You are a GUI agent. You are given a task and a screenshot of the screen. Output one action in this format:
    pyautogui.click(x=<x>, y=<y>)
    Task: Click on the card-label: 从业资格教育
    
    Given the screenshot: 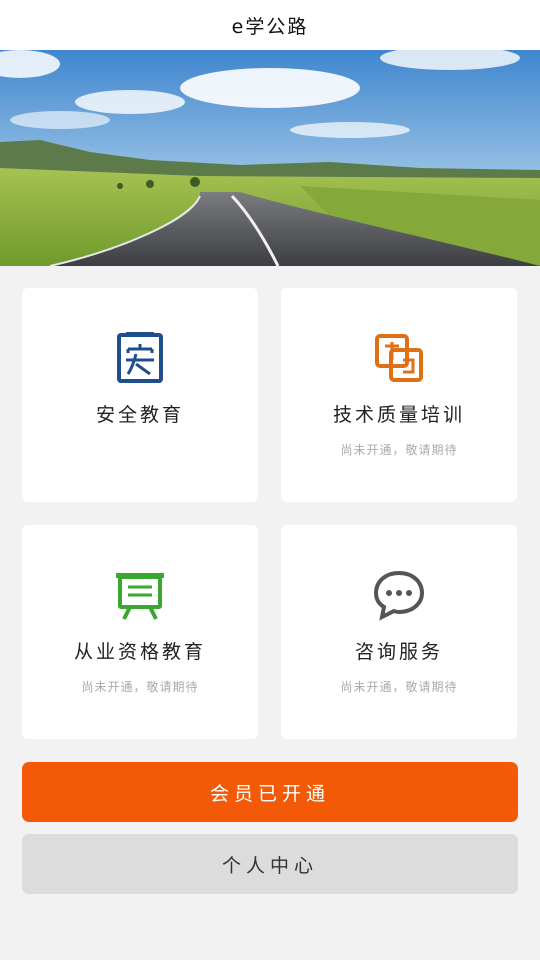 What is the action you would take?
    pyautogui.click(x=139, y=652)
    